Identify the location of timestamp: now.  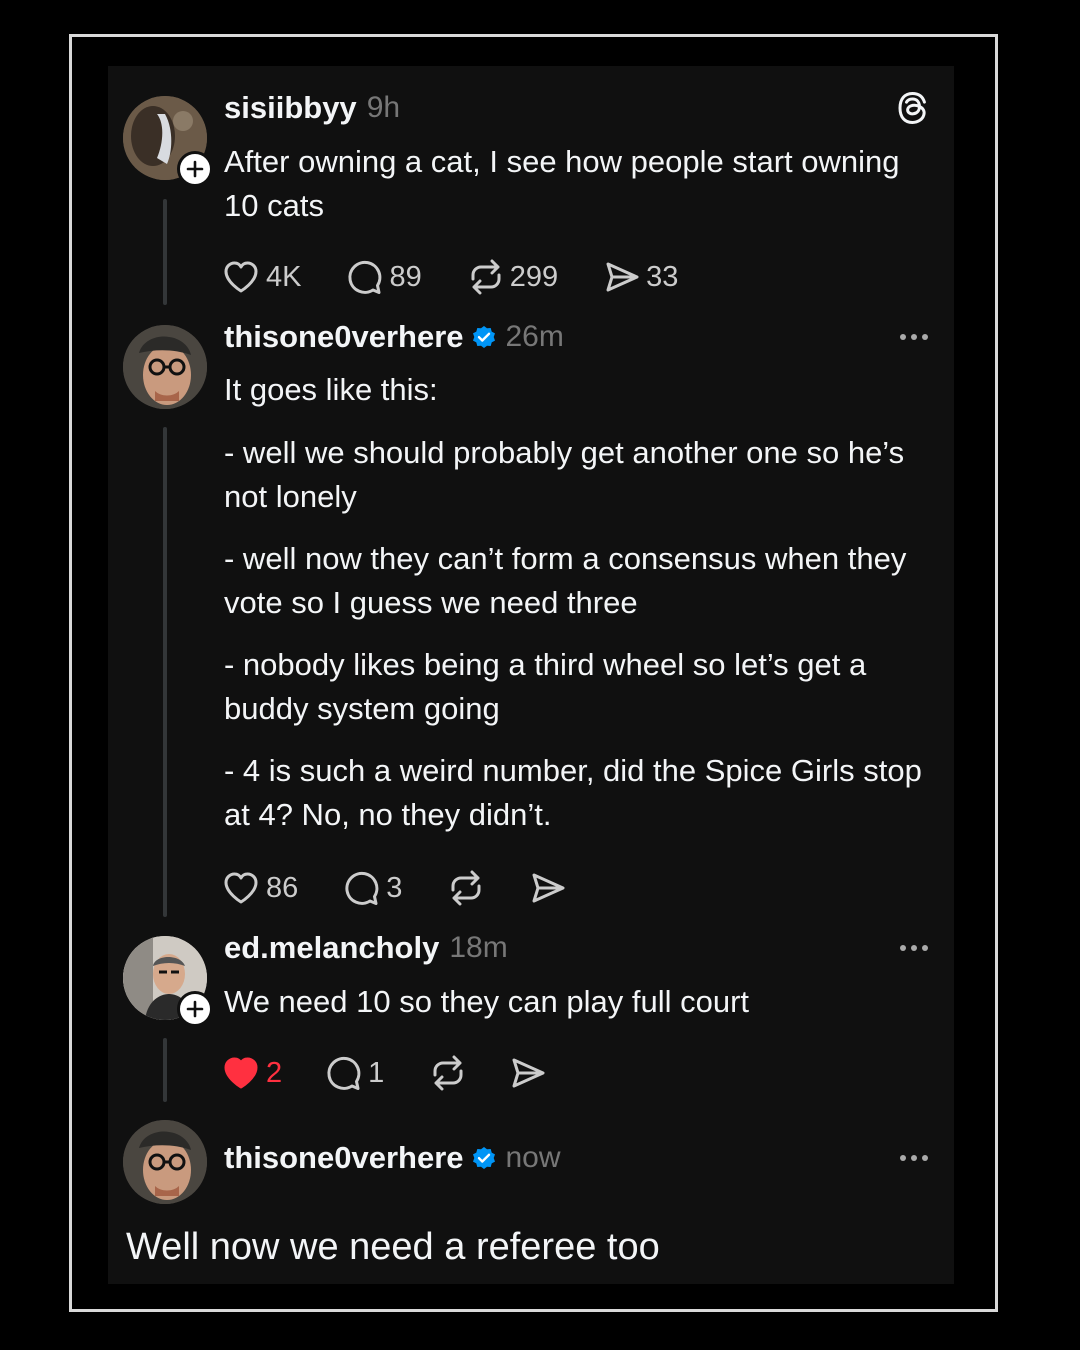
(533, 1157).